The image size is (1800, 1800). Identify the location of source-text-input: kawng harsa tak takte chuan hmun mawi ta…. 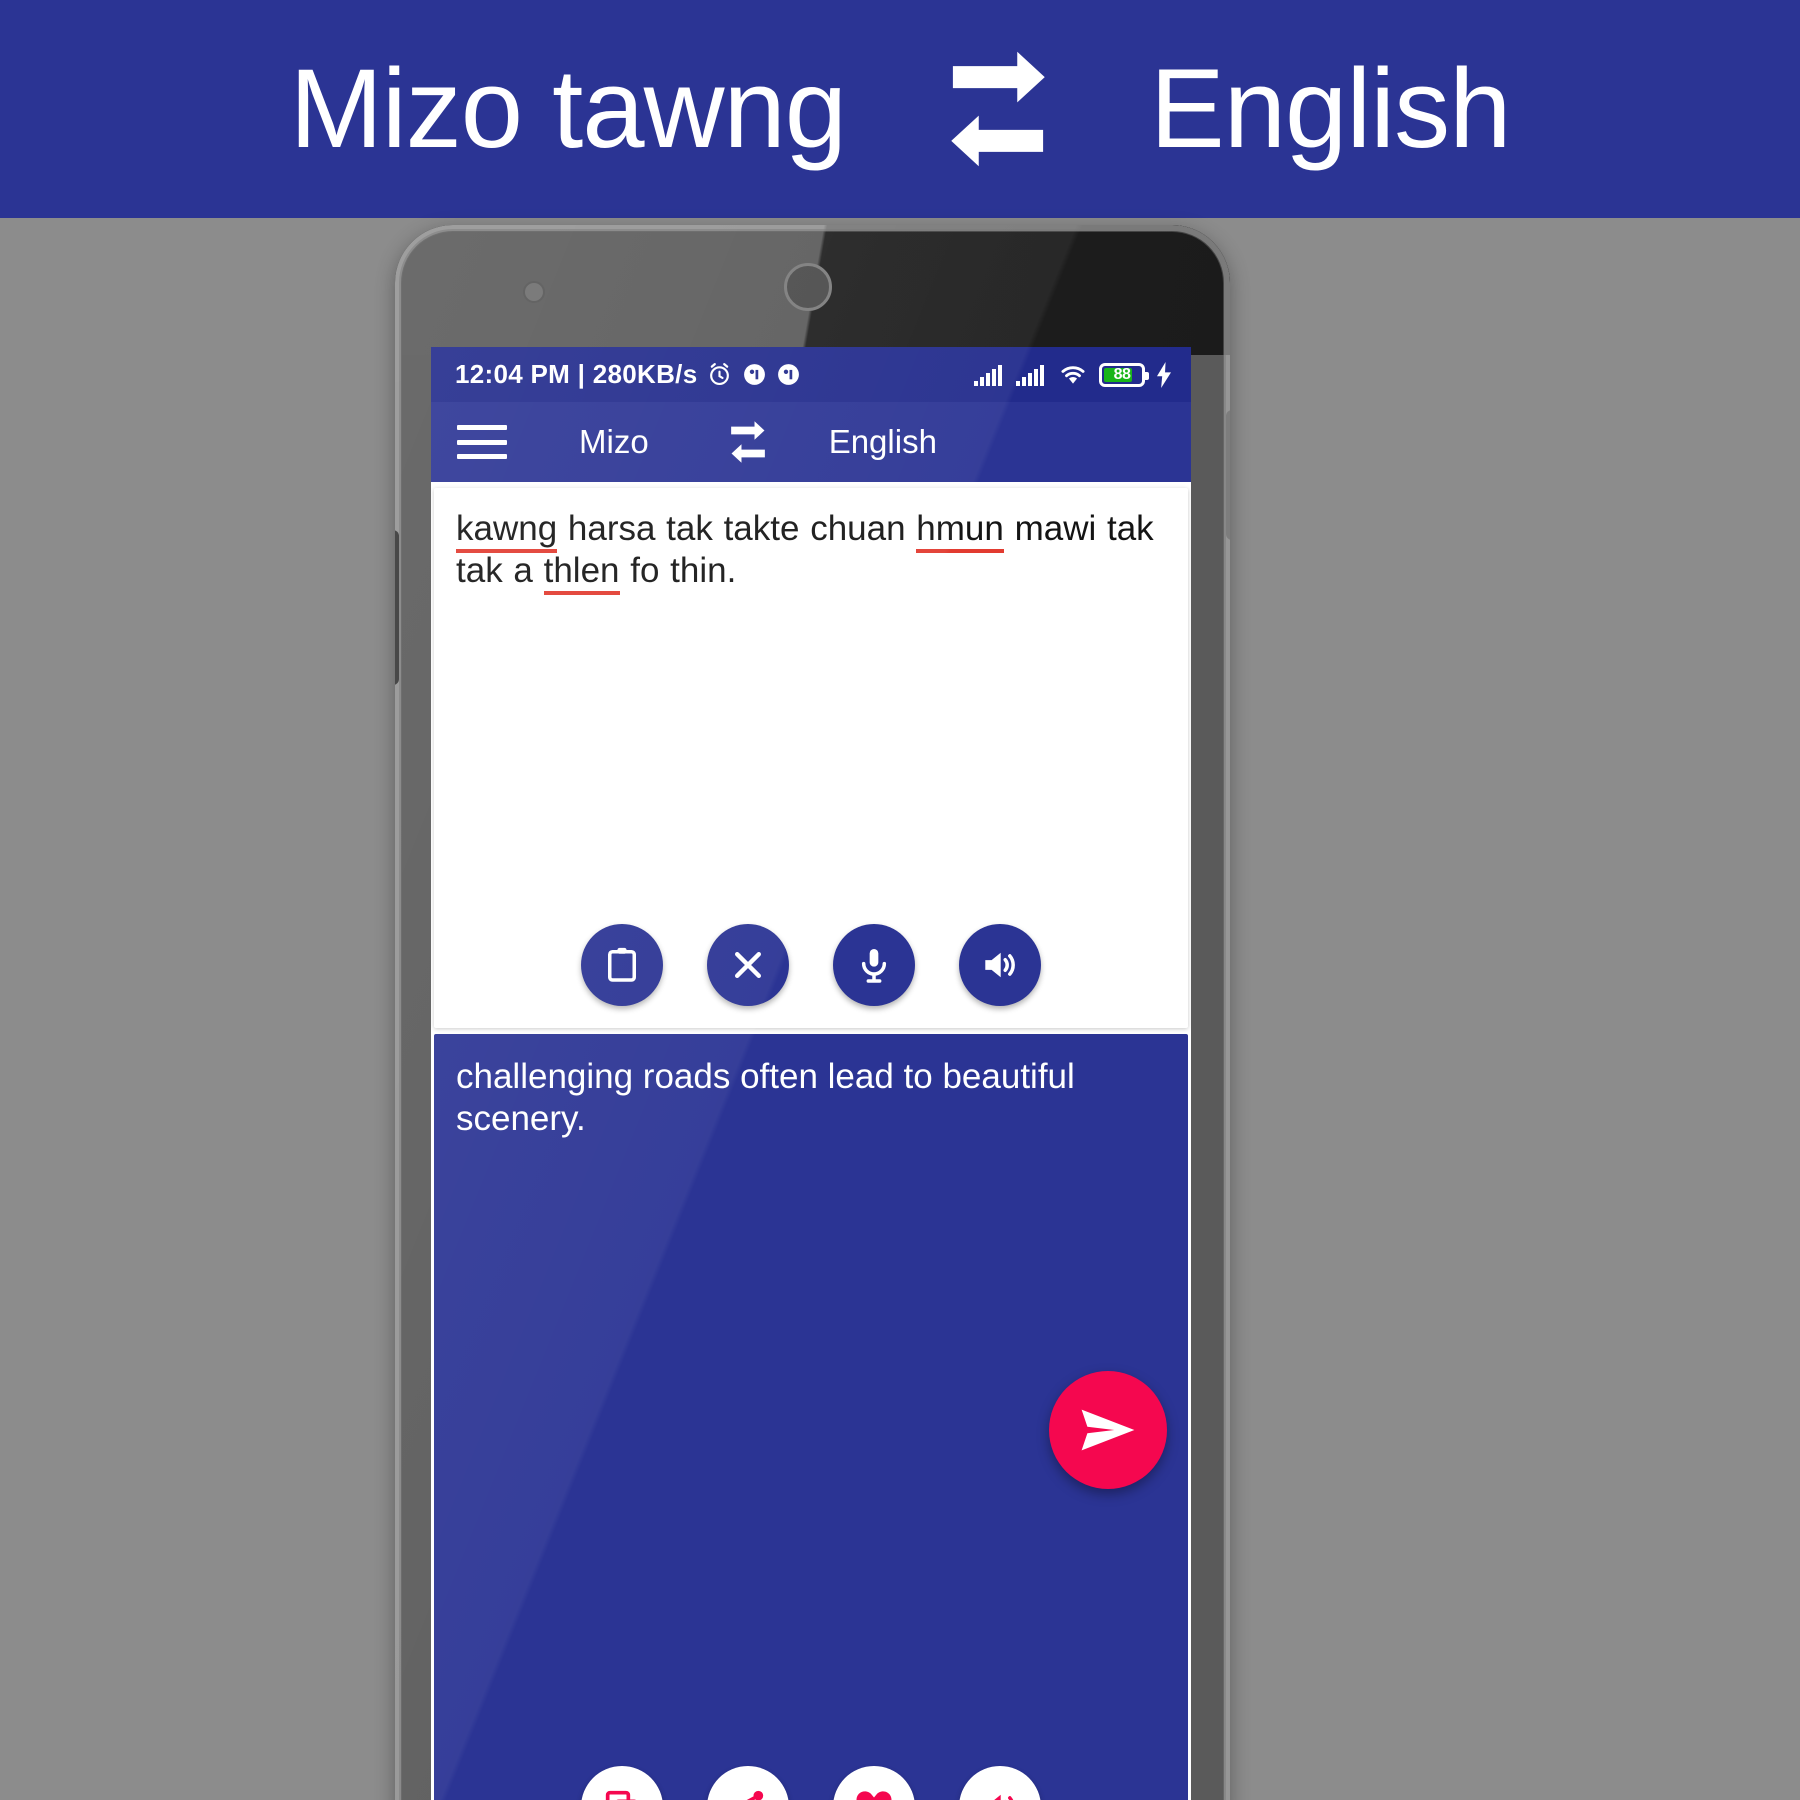
(811, 541).